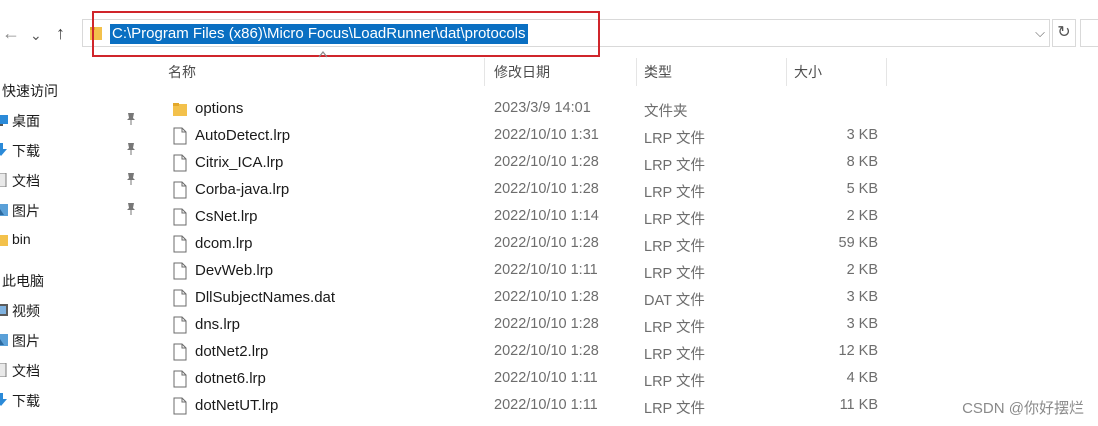 This screenshot has width=1098, height=426. Describe the element at coordinates (11, 33) in the screenshot. I see `back-arrow-icon: ←` at that location.